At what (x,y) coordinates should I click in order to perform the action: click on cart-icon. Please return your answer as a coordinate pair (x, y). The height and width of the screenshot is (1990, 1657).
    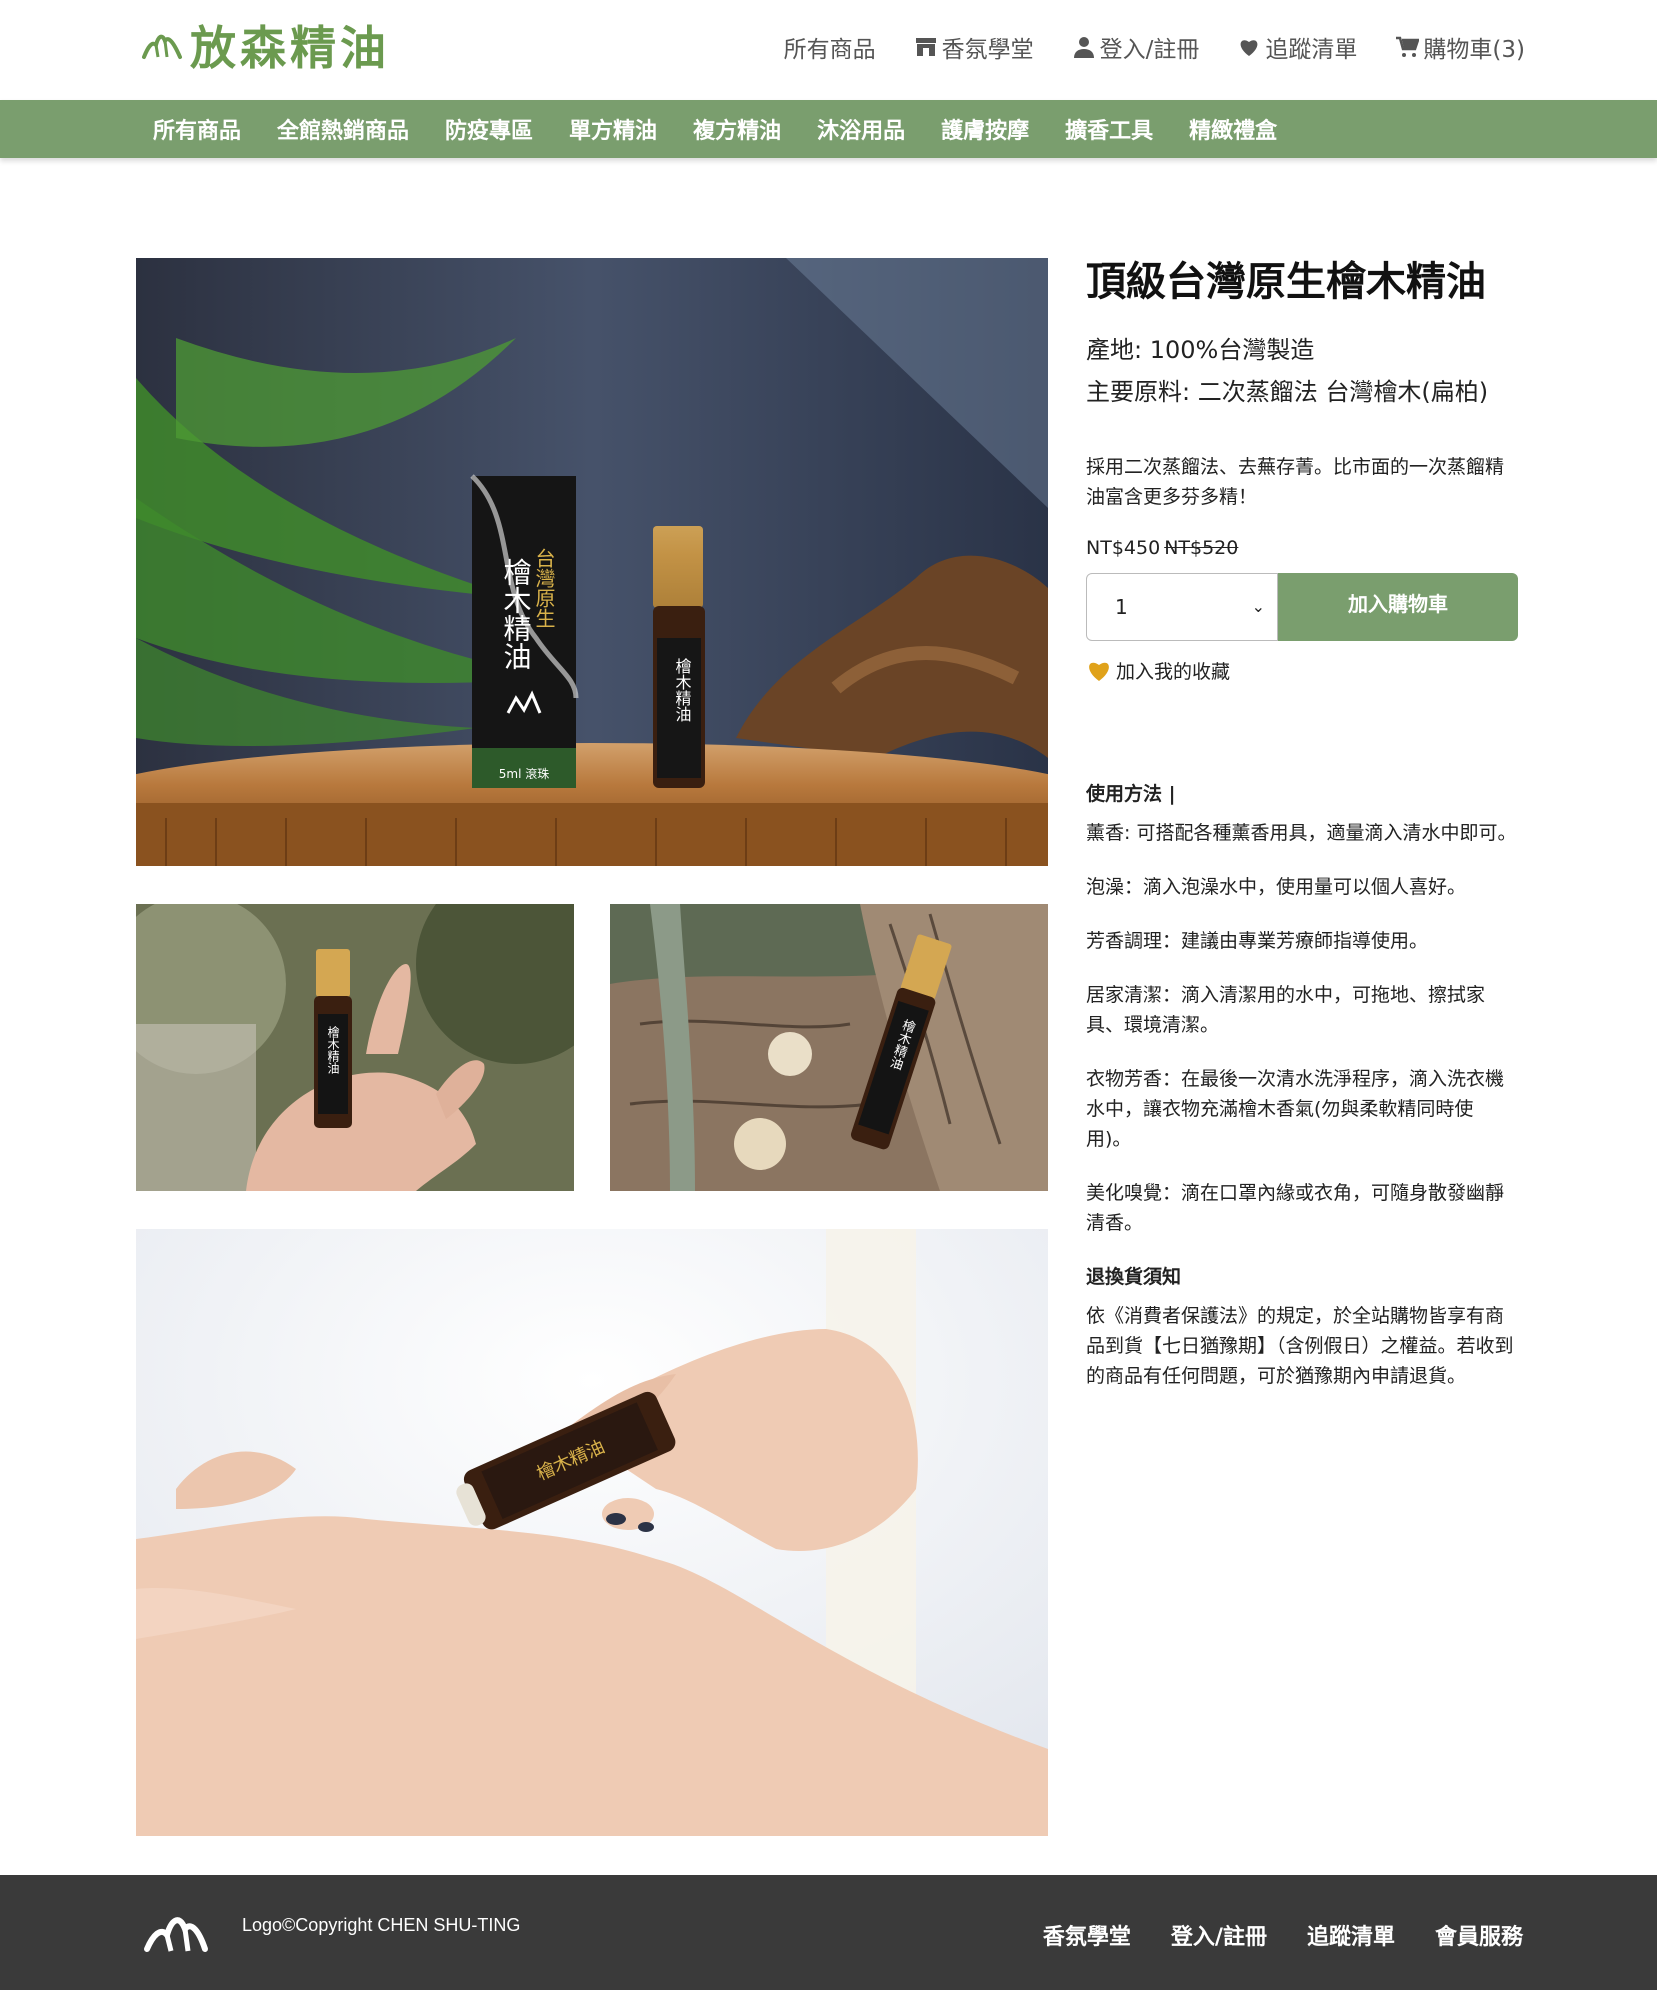
    Looking at the image, I should click on (1408, 46).